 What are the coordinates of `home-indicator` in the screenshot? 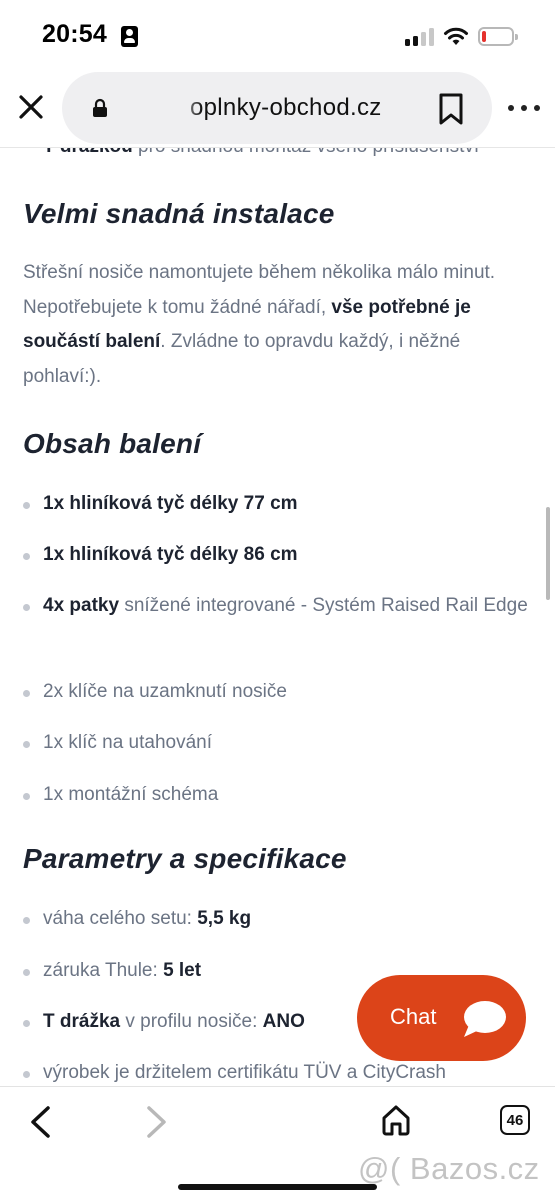 It's located at (277, 1187).